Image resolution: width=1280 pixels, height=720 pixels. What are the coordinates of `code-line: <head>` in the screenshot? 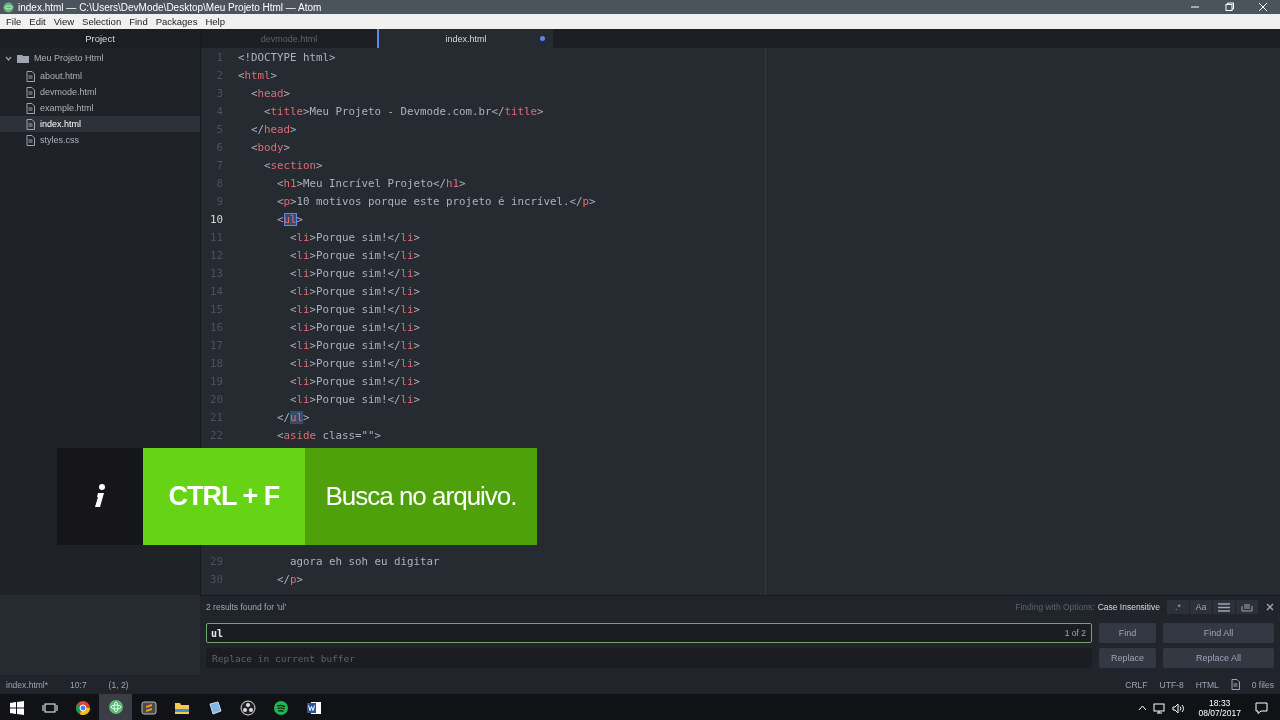 It's located at (270, 93).